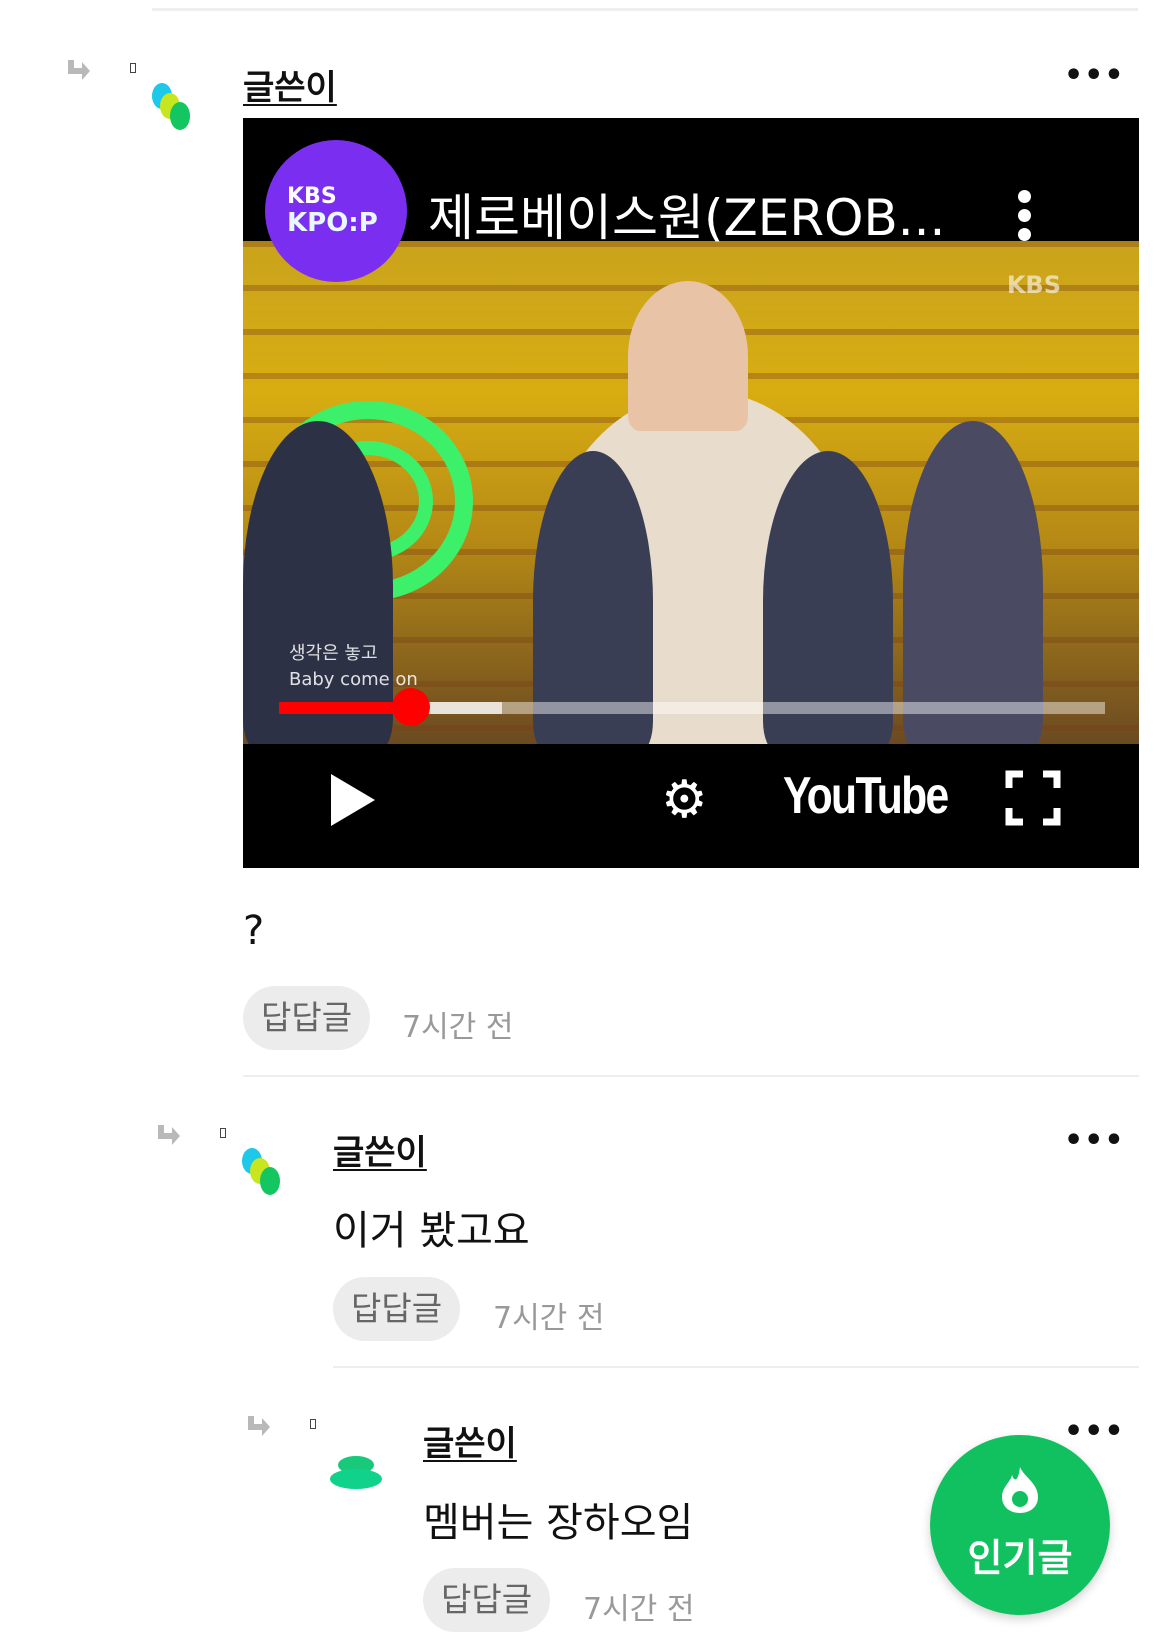 This screenshot has height=1632, width=1170. Describe the element at coordinates (254, 931) in the screenshot. I see `comment-body: ?` at that location.